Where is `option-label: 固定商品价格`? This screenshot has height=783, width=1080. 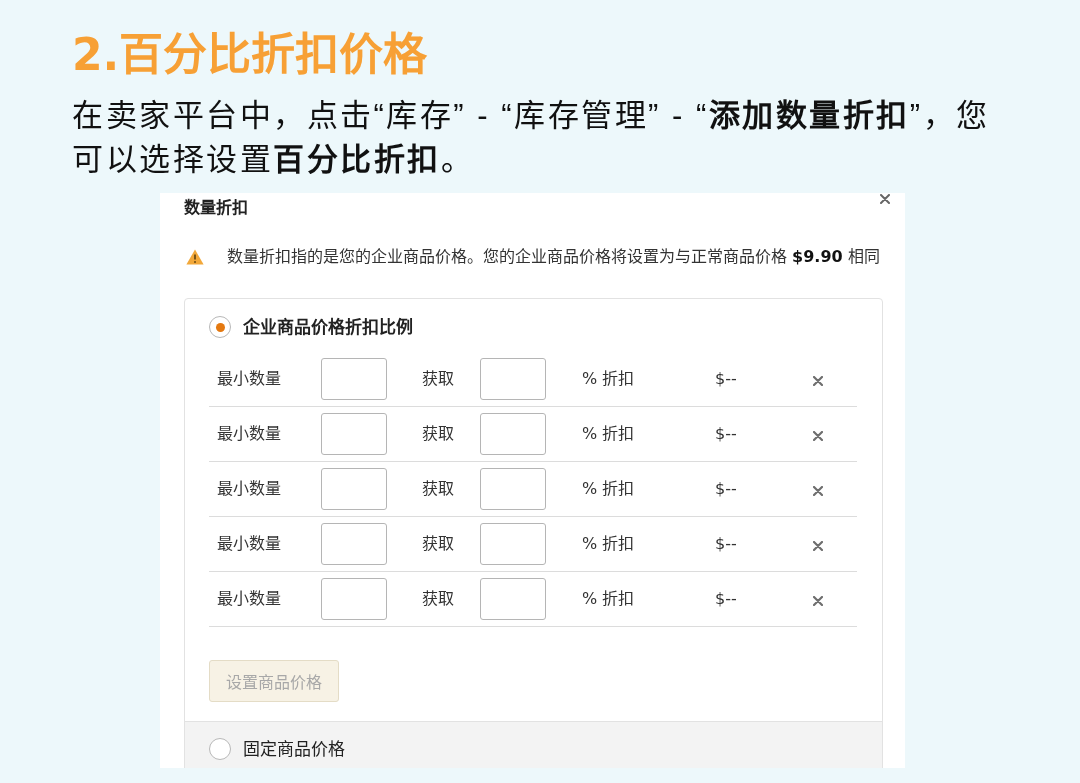 option-label: 固定商品价格 is located at coordinates (294, 749).